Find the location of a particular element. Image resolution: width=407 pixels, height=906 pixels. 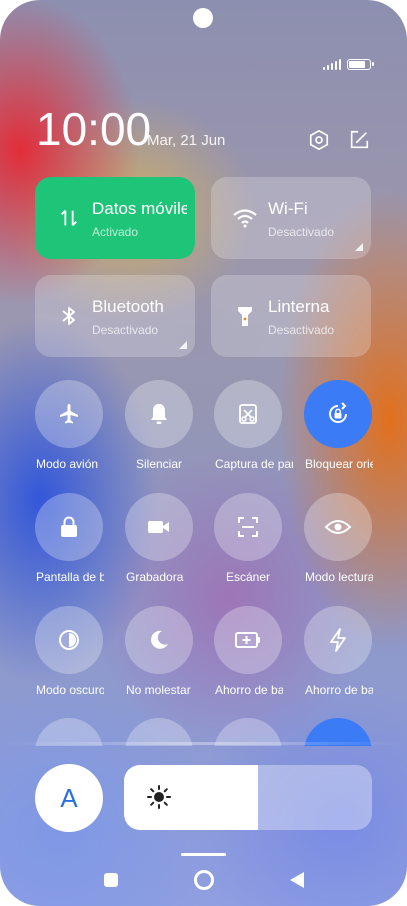

video-camera-icon is located at coordinates (158, 527).